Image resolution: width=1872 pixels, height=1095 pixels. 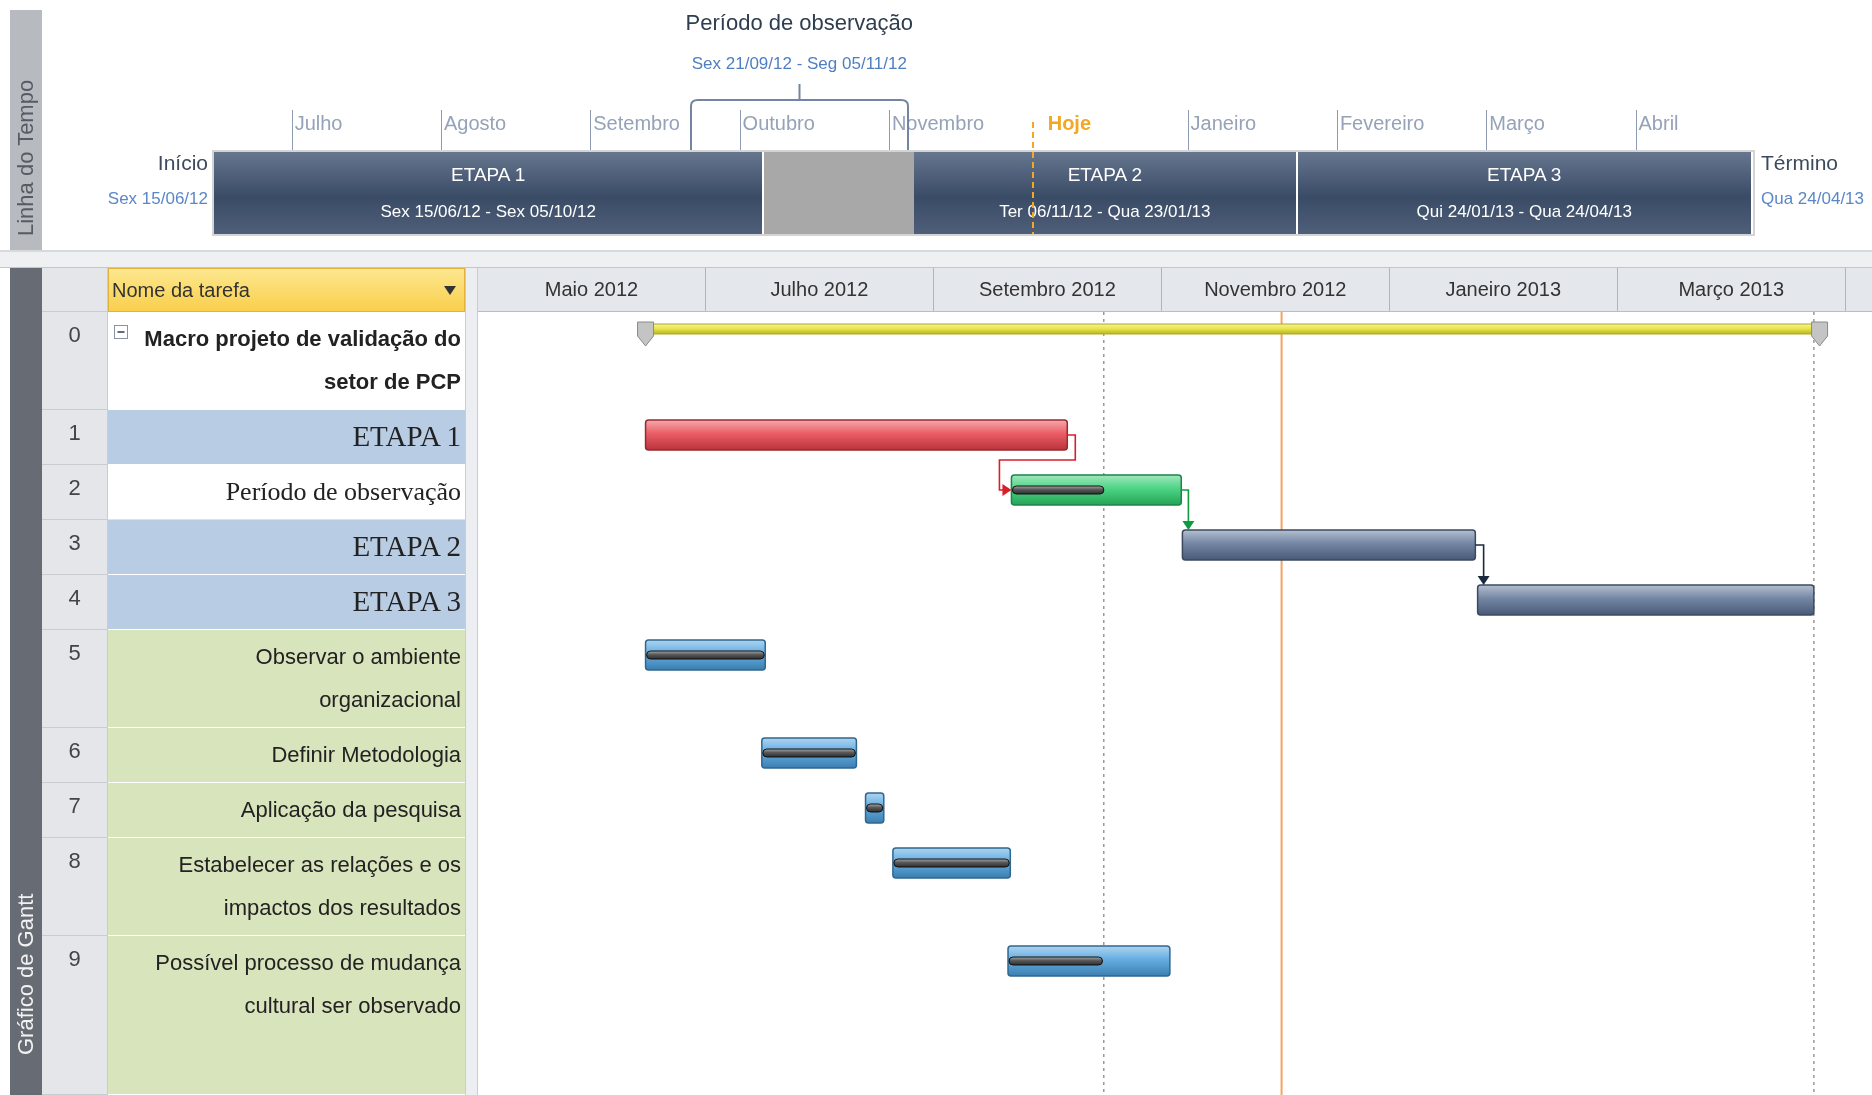 What do you see at coordinates (1813, 199) in the screenshot?
I see `finish-date: Qua 24/04/13` at bounding box center [1813, 199].